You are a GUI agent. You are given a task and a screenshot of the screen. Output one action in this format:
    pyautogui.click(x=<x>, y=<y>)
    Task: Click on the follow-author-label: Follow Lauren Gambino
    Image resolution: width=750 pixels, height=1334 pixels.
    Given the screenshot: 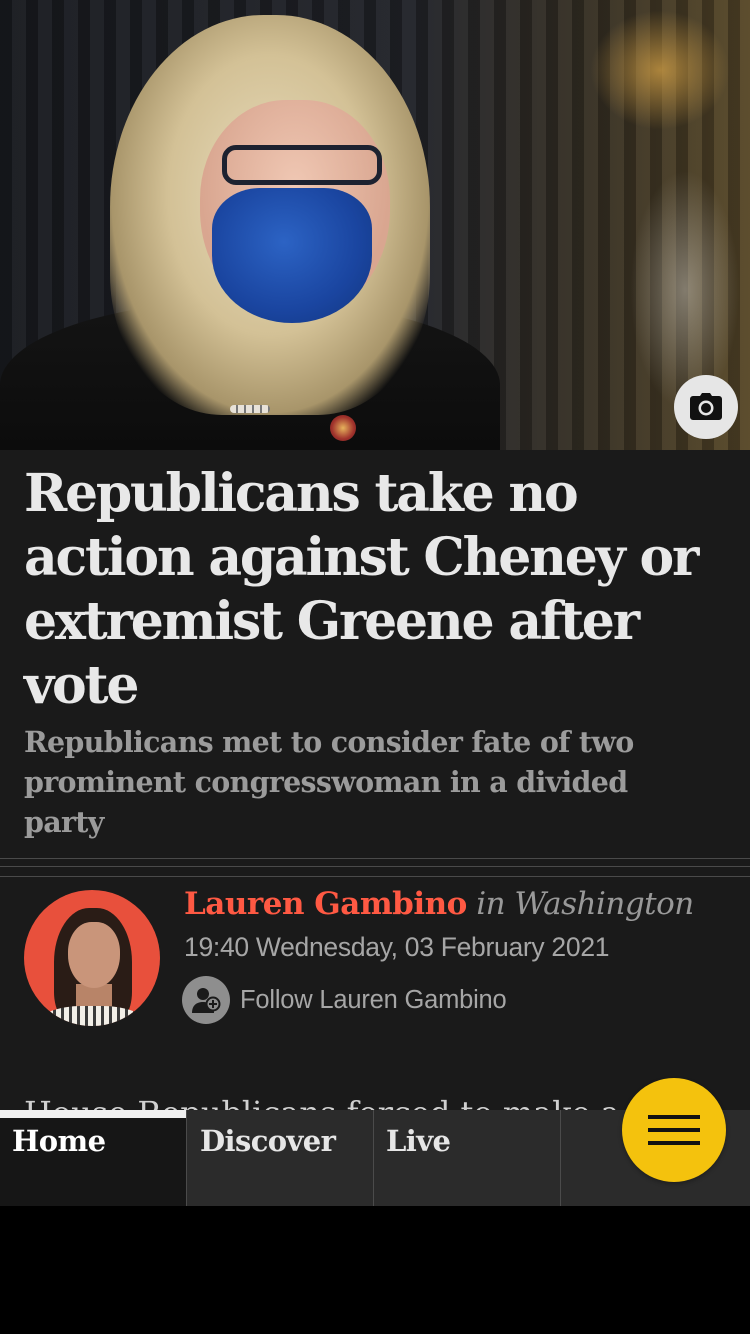 What is the action you would take?
    pyautogui.click(x=373, y=999)
    